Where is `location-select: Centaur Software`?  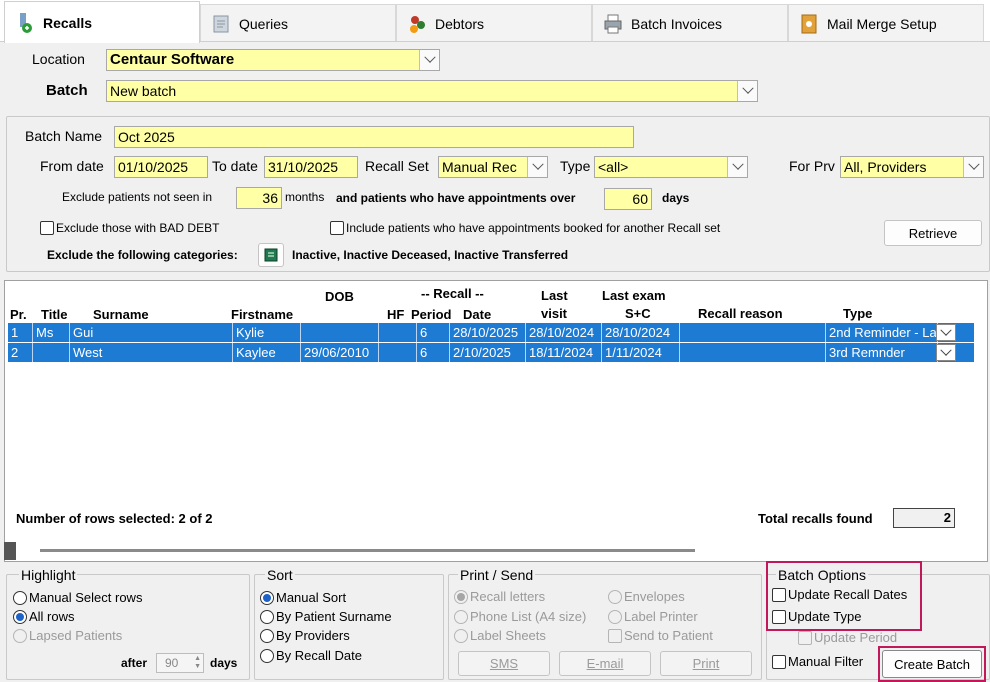
location-select: Centaur Software is located at coordinates (273, 60).